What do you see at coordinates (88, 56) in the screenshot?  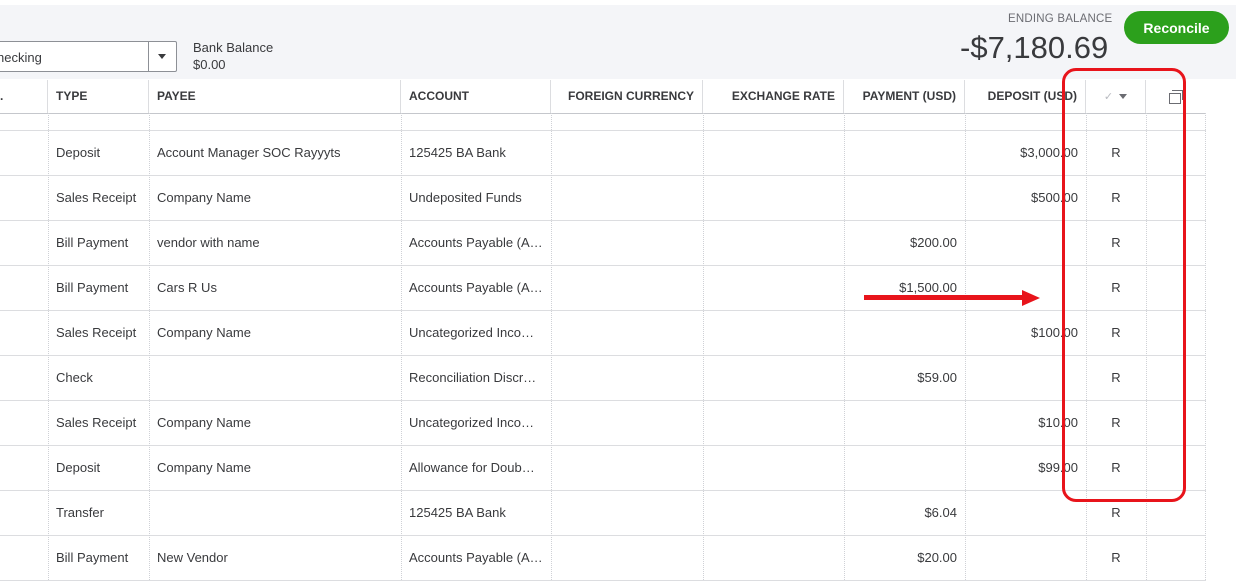 I see `account-dropdown: hecking` at bounding box center [88, 56].